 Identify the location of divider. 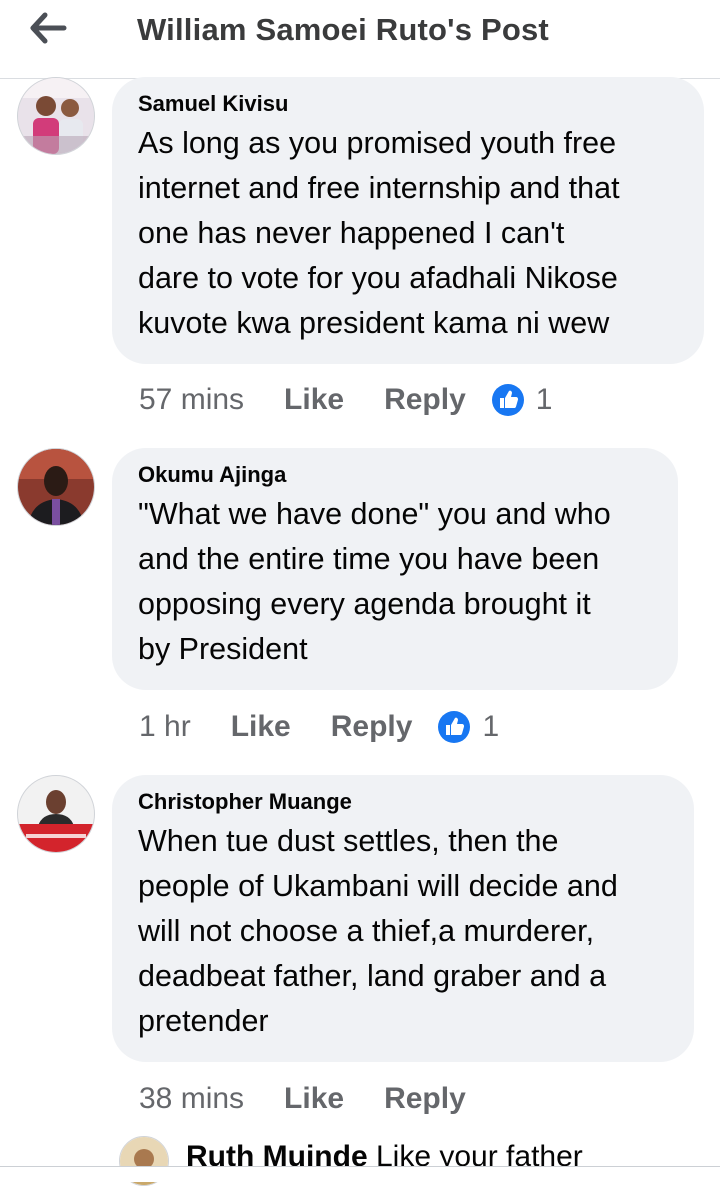
(360, 1166).